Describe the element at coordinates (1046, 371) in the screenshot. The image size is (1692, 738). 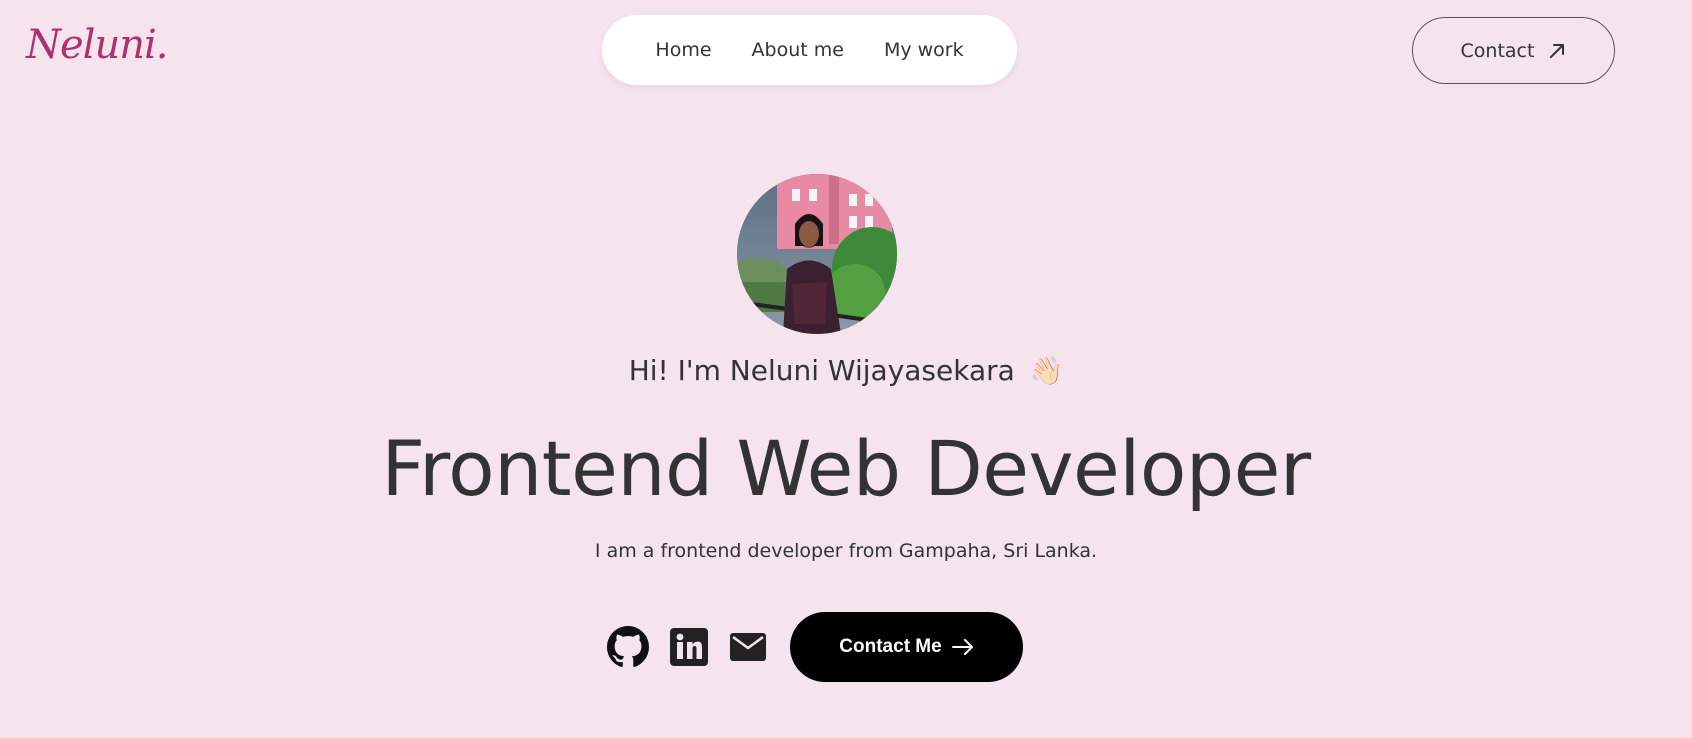
I see `waving-hand-icon: 👋🏻` at that location.